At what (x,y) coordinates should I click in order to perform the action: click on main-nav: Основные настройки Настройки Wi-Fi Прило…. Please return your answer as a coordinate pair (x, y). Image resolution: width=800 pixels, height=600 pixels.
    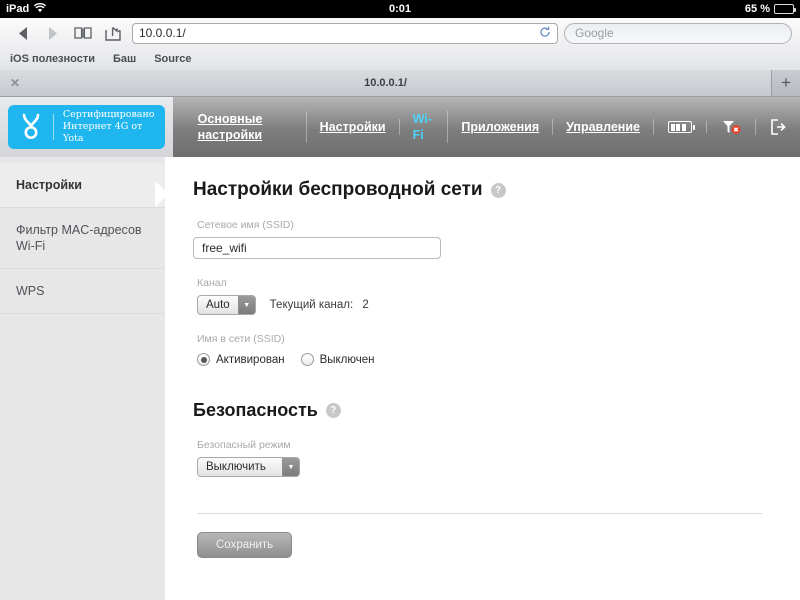
    Looking at the image, I should click on (486, 127).